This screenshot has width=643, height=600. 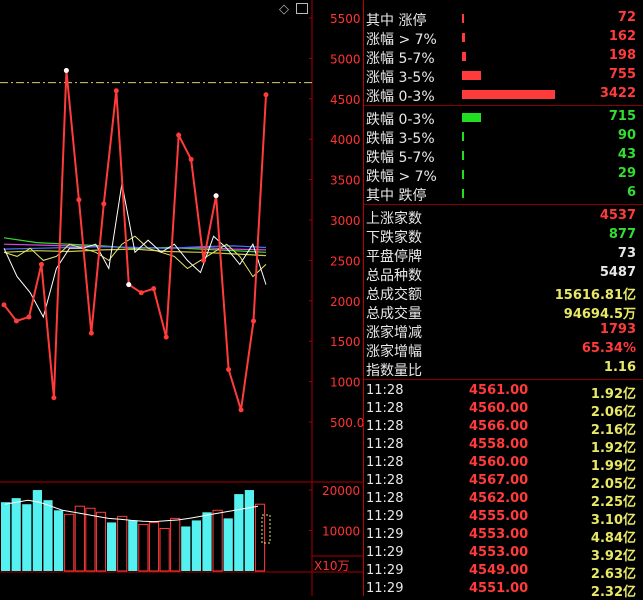 I want to click on tick-row: 11:28 4561.00 1.92亿, so click(x=503, y=392).